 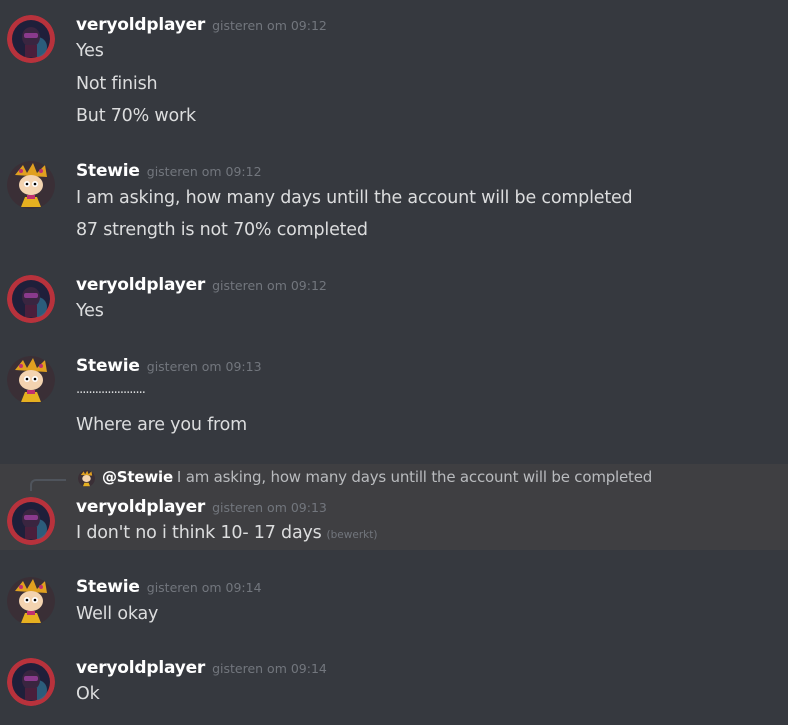 What do you see at coordinates (201, 507) in the screenshot?
I see `message-author: veryoldplayer gisteren om 09:13` at bounding box center [201, 507].